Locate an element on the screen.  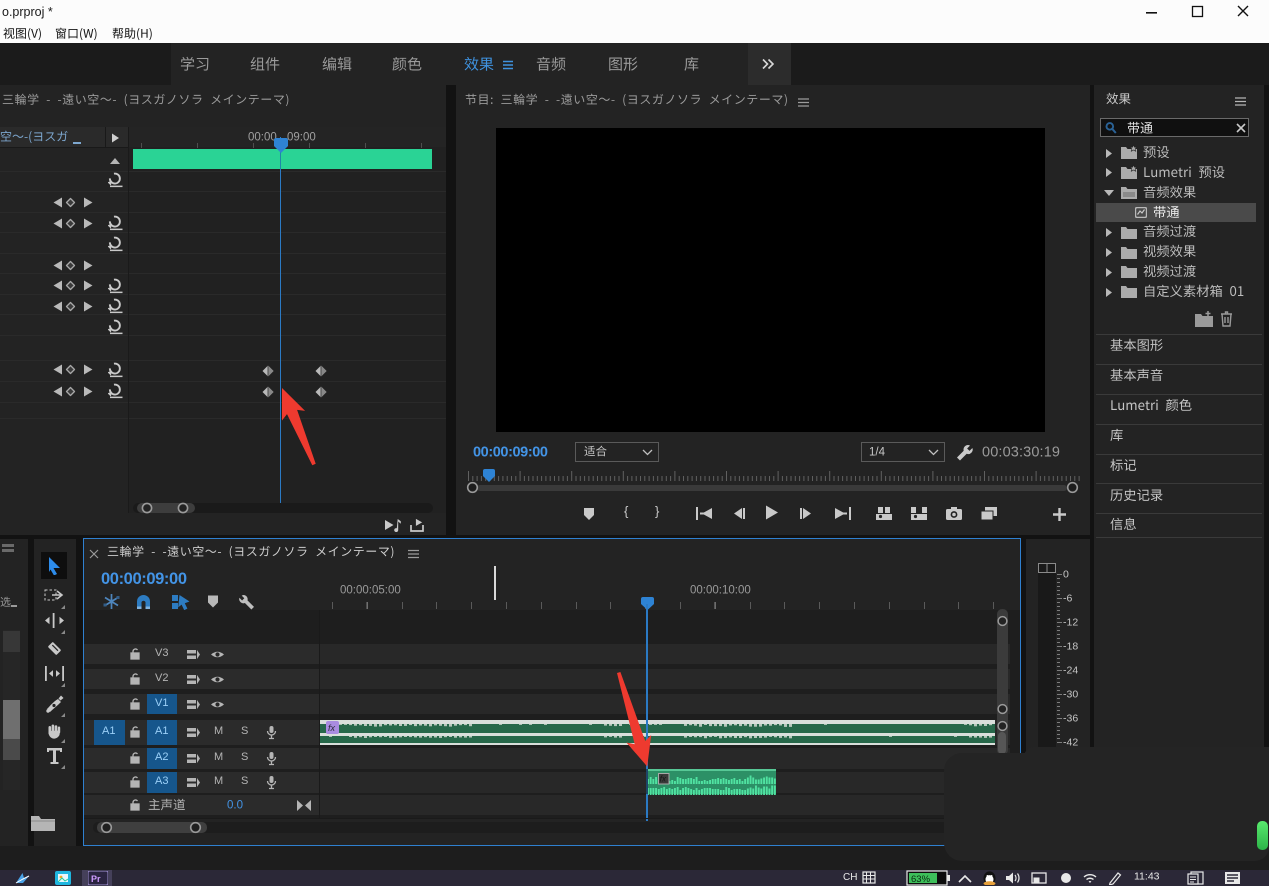
svg-text: A3 is located at coordinates (161, 781).